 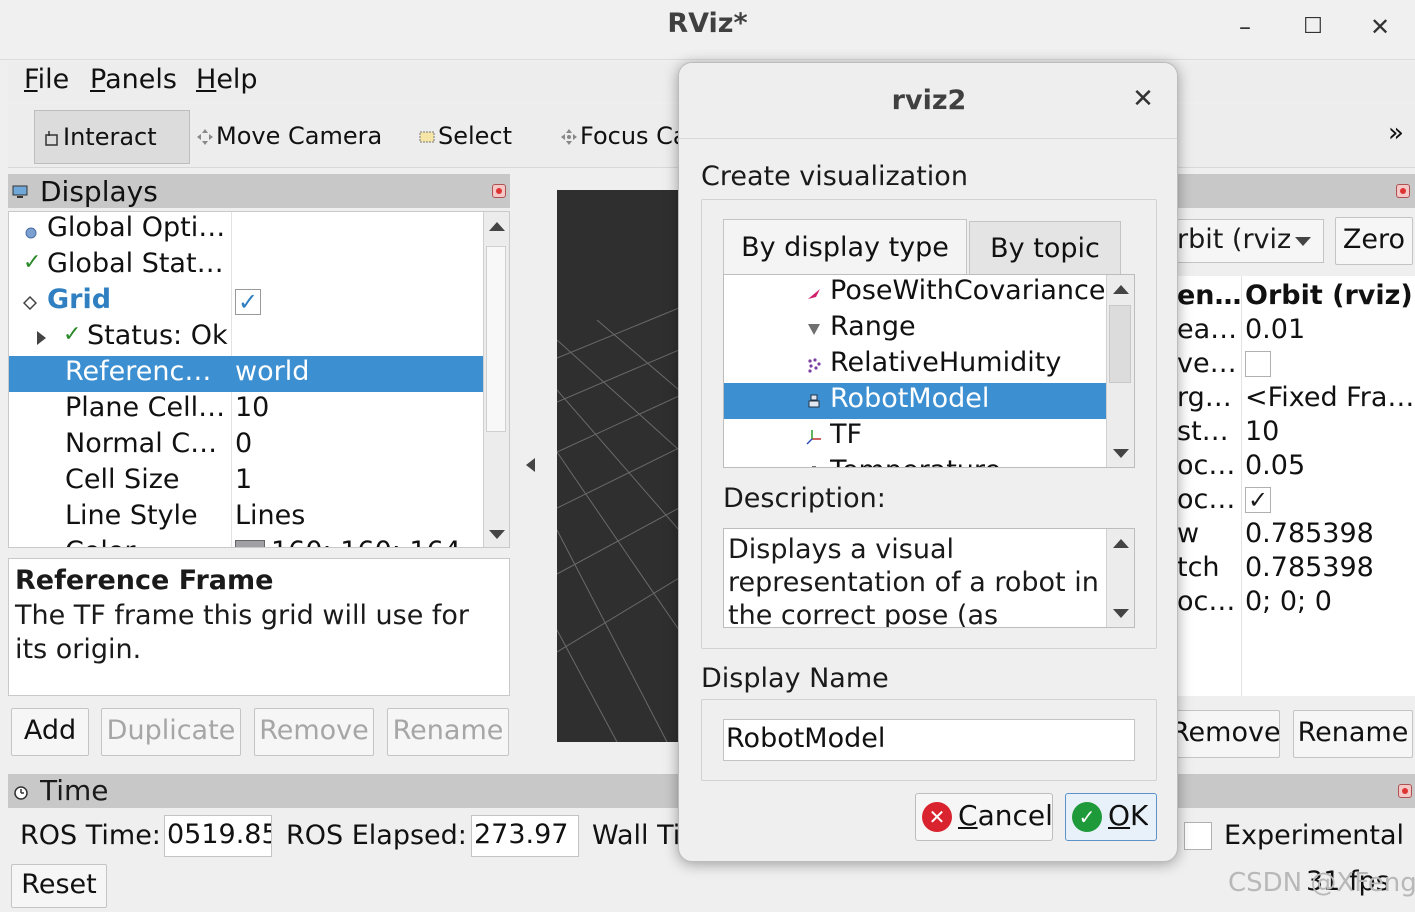 I want to click on menu-help: Help, so click(x=227, y=79).